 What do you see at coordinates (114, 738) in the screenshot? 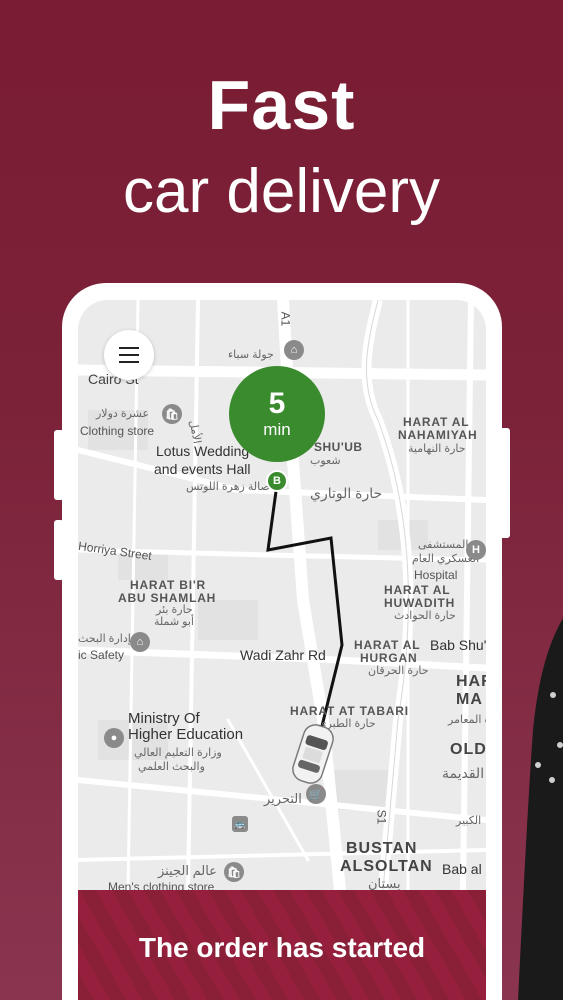
I see `location-pin-icon: ●` at bounding box center [114, 738].